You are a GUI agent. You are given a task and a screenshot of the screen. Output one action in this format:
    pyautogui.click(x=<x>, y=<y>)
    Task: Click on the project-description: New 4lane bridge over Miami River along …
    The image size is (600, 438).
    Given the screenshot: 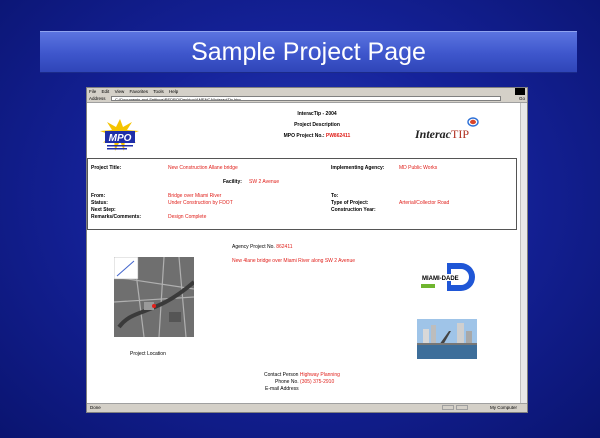 What is the action you would take?
    pyautogui.click(x=294, y=261)
    